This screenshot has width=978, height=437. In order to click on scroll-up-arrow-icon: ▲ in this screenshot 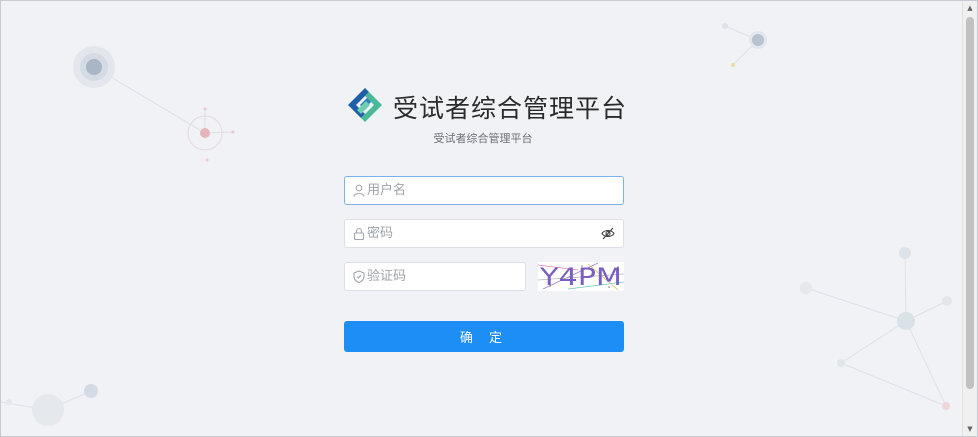, I will do `click(970, 8)`.